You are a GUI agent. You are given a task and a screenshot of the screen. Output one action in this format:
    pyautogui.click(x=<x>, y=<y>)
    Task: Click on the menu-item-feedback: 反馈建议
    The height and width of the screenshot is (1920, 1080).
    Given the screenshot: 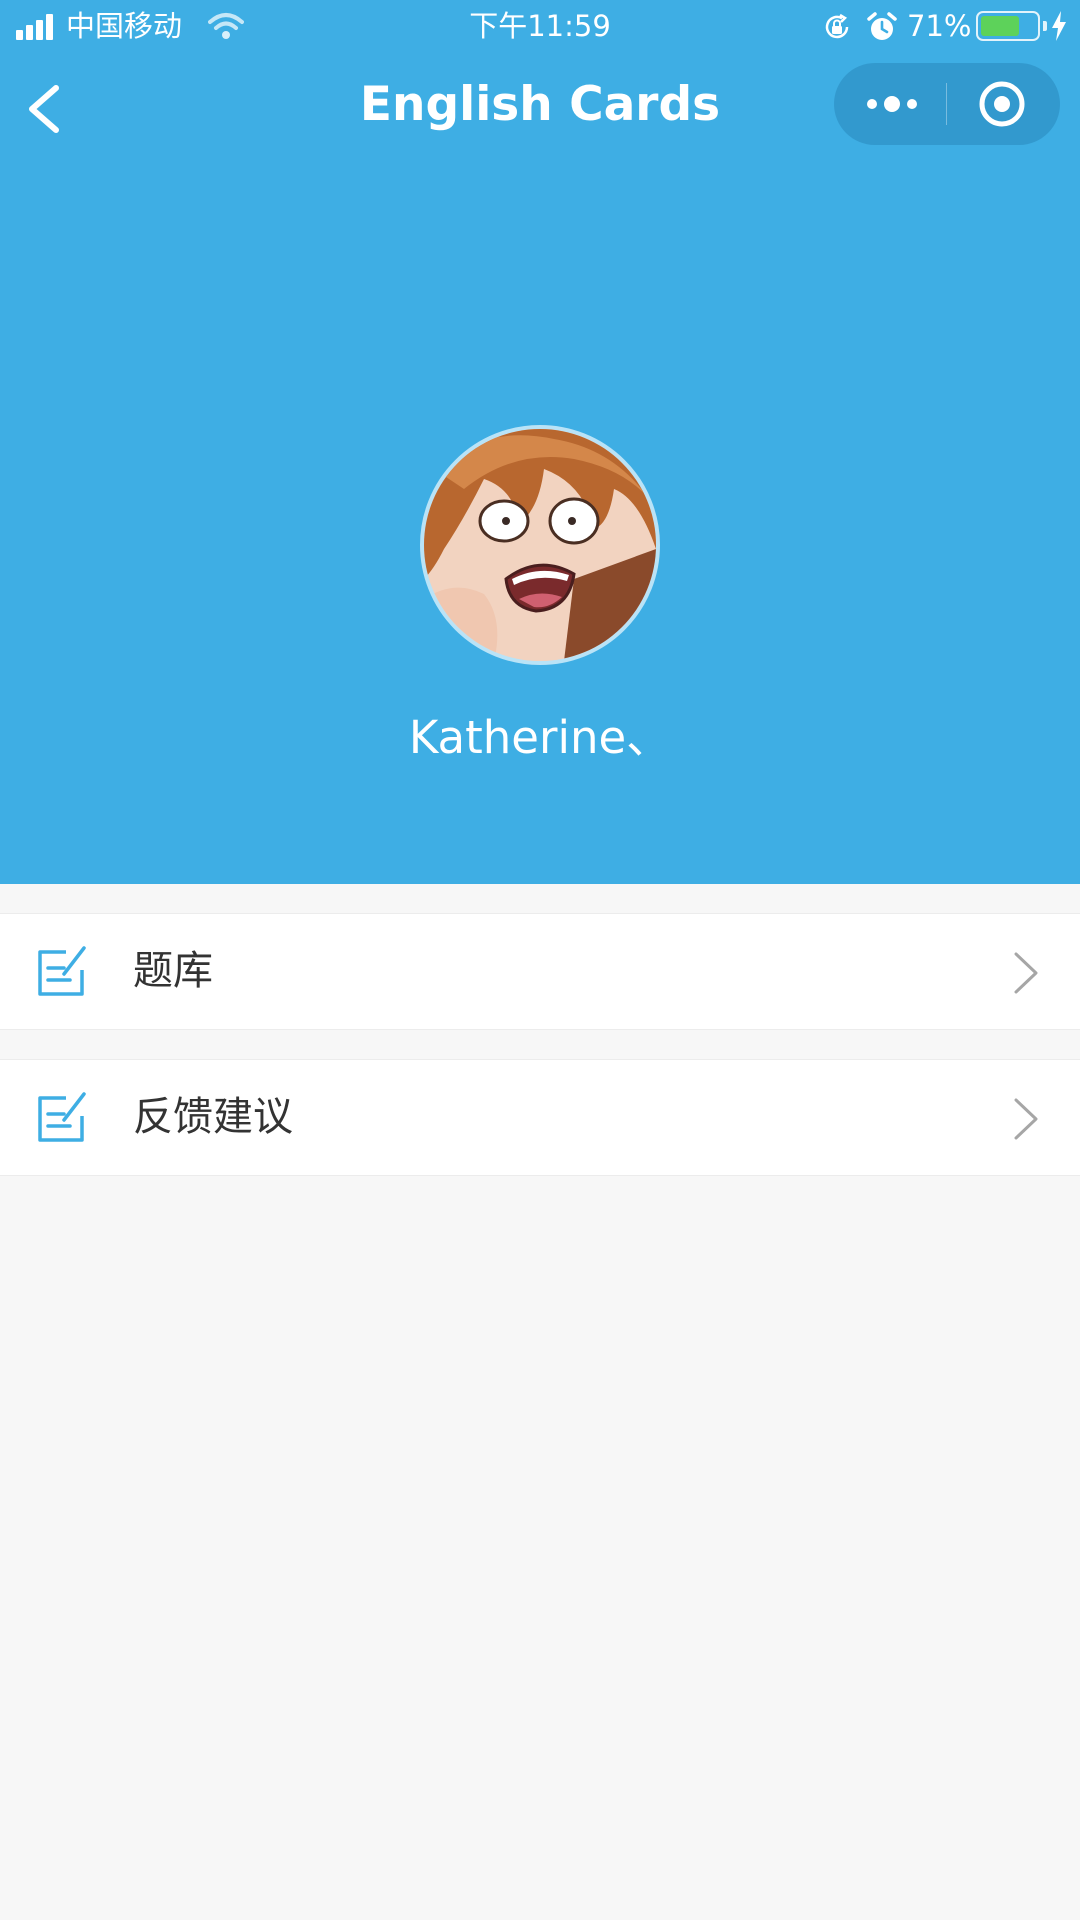 What is the action you would take?
    pyautogui.click(x=540, y=1117)
    